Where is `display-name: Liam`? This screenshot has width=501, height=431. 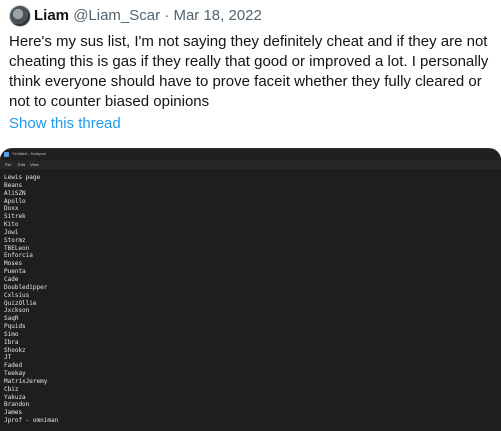
display-name: Liam is located at coordinates (51, 15).